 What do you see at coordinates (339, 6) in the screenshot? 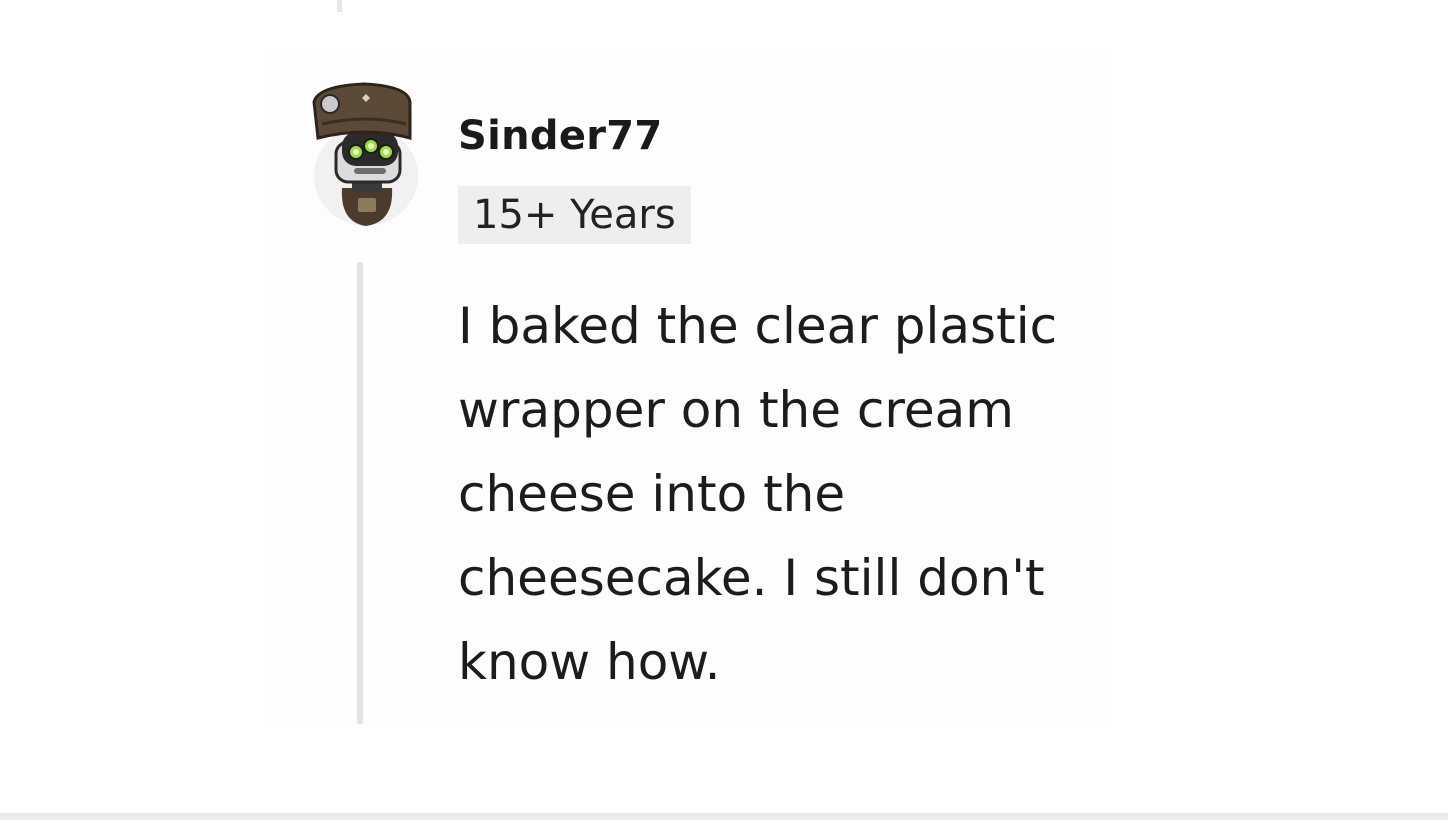
I see `parent-thread-line` at bounding box center [339, 6].